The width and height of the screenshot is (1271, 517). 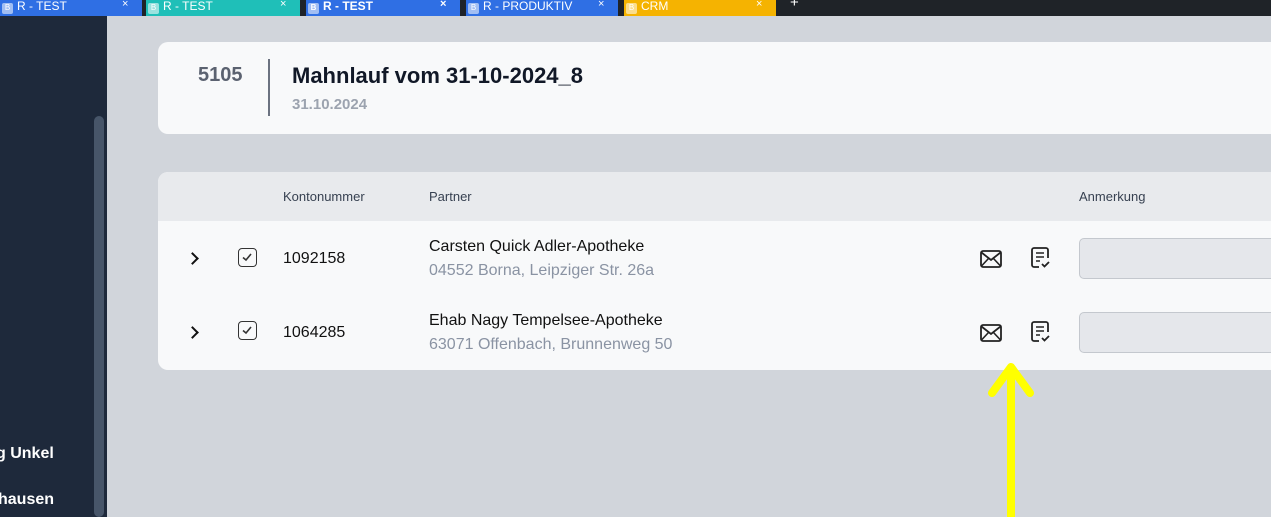 What do you see at coordinates (546, 320) in the screenshot?
I see `partner-name: Ehab Nagy Tempelsee-Apotheke` at bounding box center [546, 320].